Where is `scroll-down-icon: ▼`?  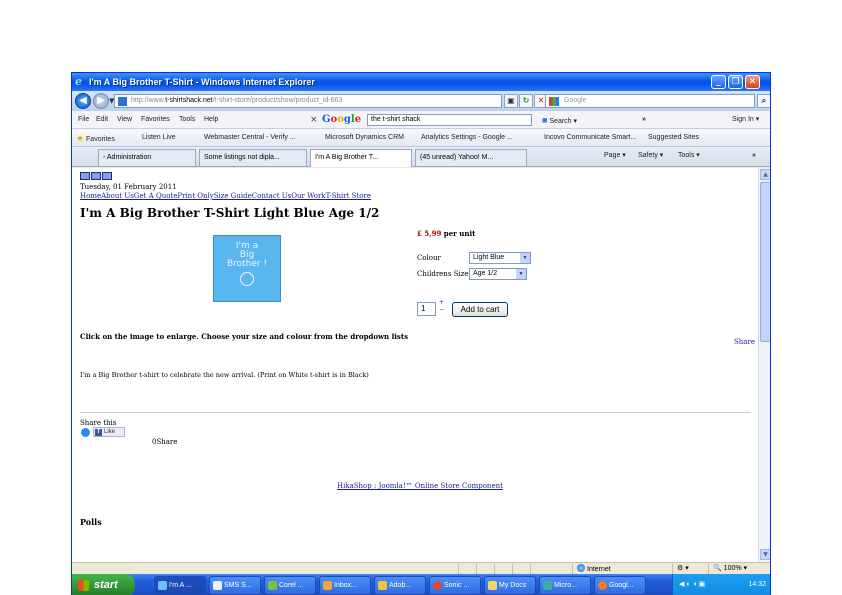
scroll-down-icon: ▼ is located at coordinates (765, 554).